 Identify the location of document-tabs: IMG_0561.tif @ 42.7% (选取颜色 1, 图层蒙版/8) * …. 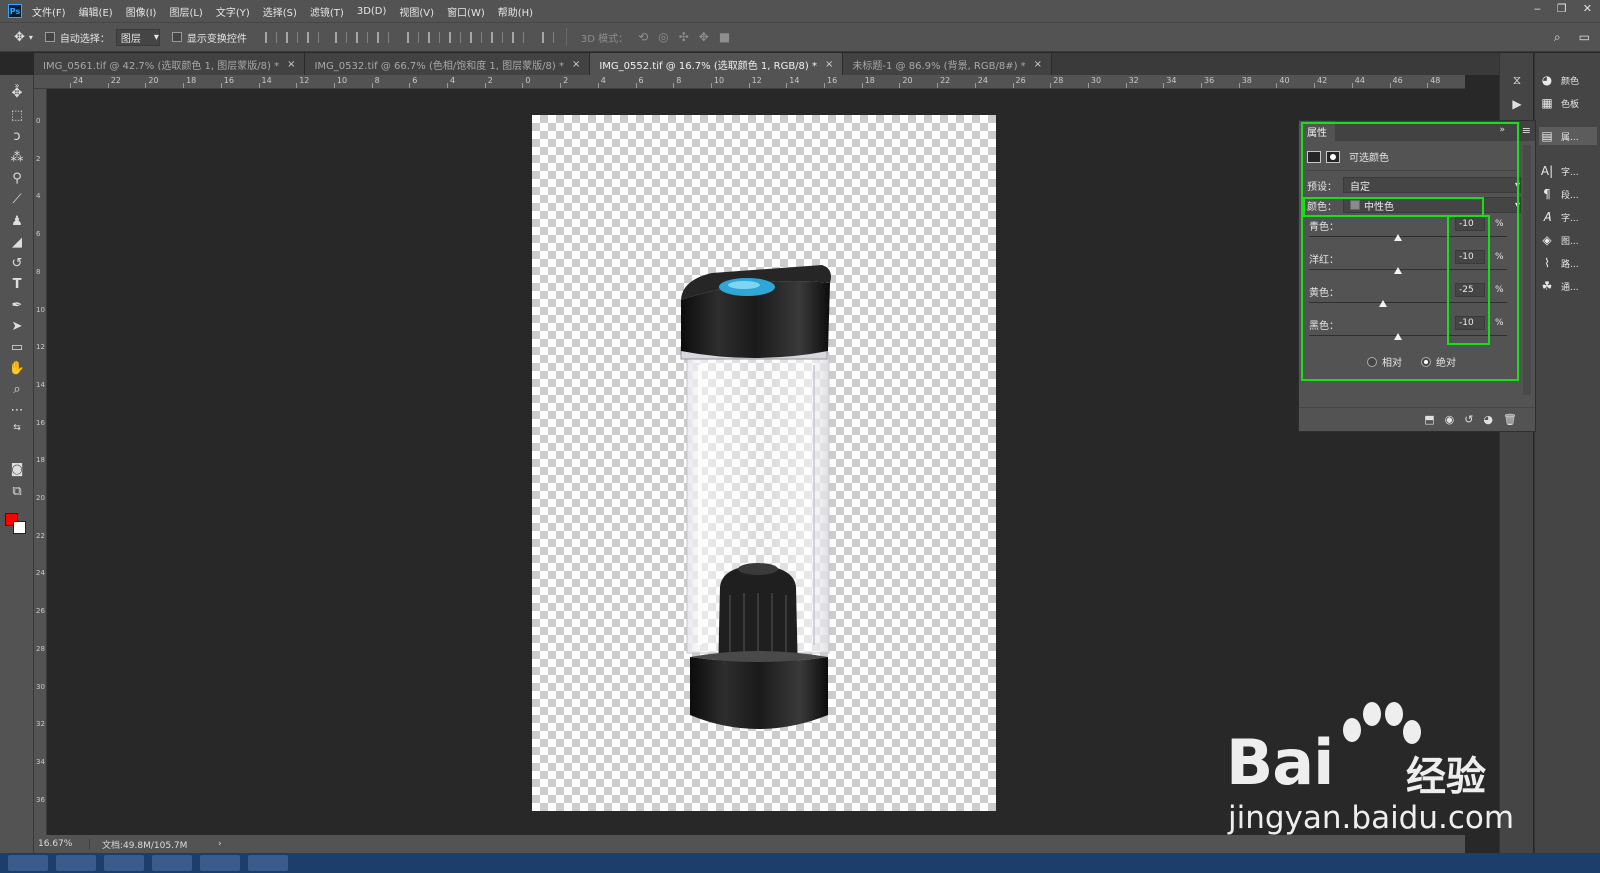
(766, 64).